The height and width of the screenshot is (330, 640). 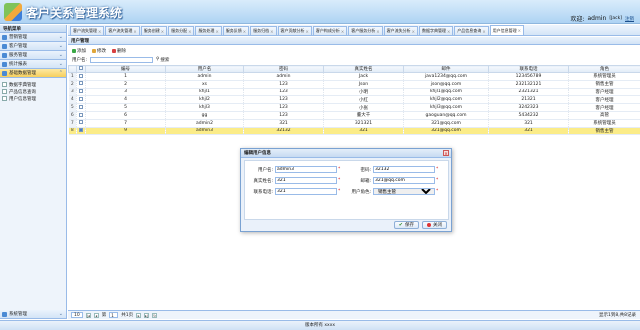 What do you see at coordinates (155, 315) in the screenshot?
I see `refresh-icon: ↻` at bounding box center [155, 315].